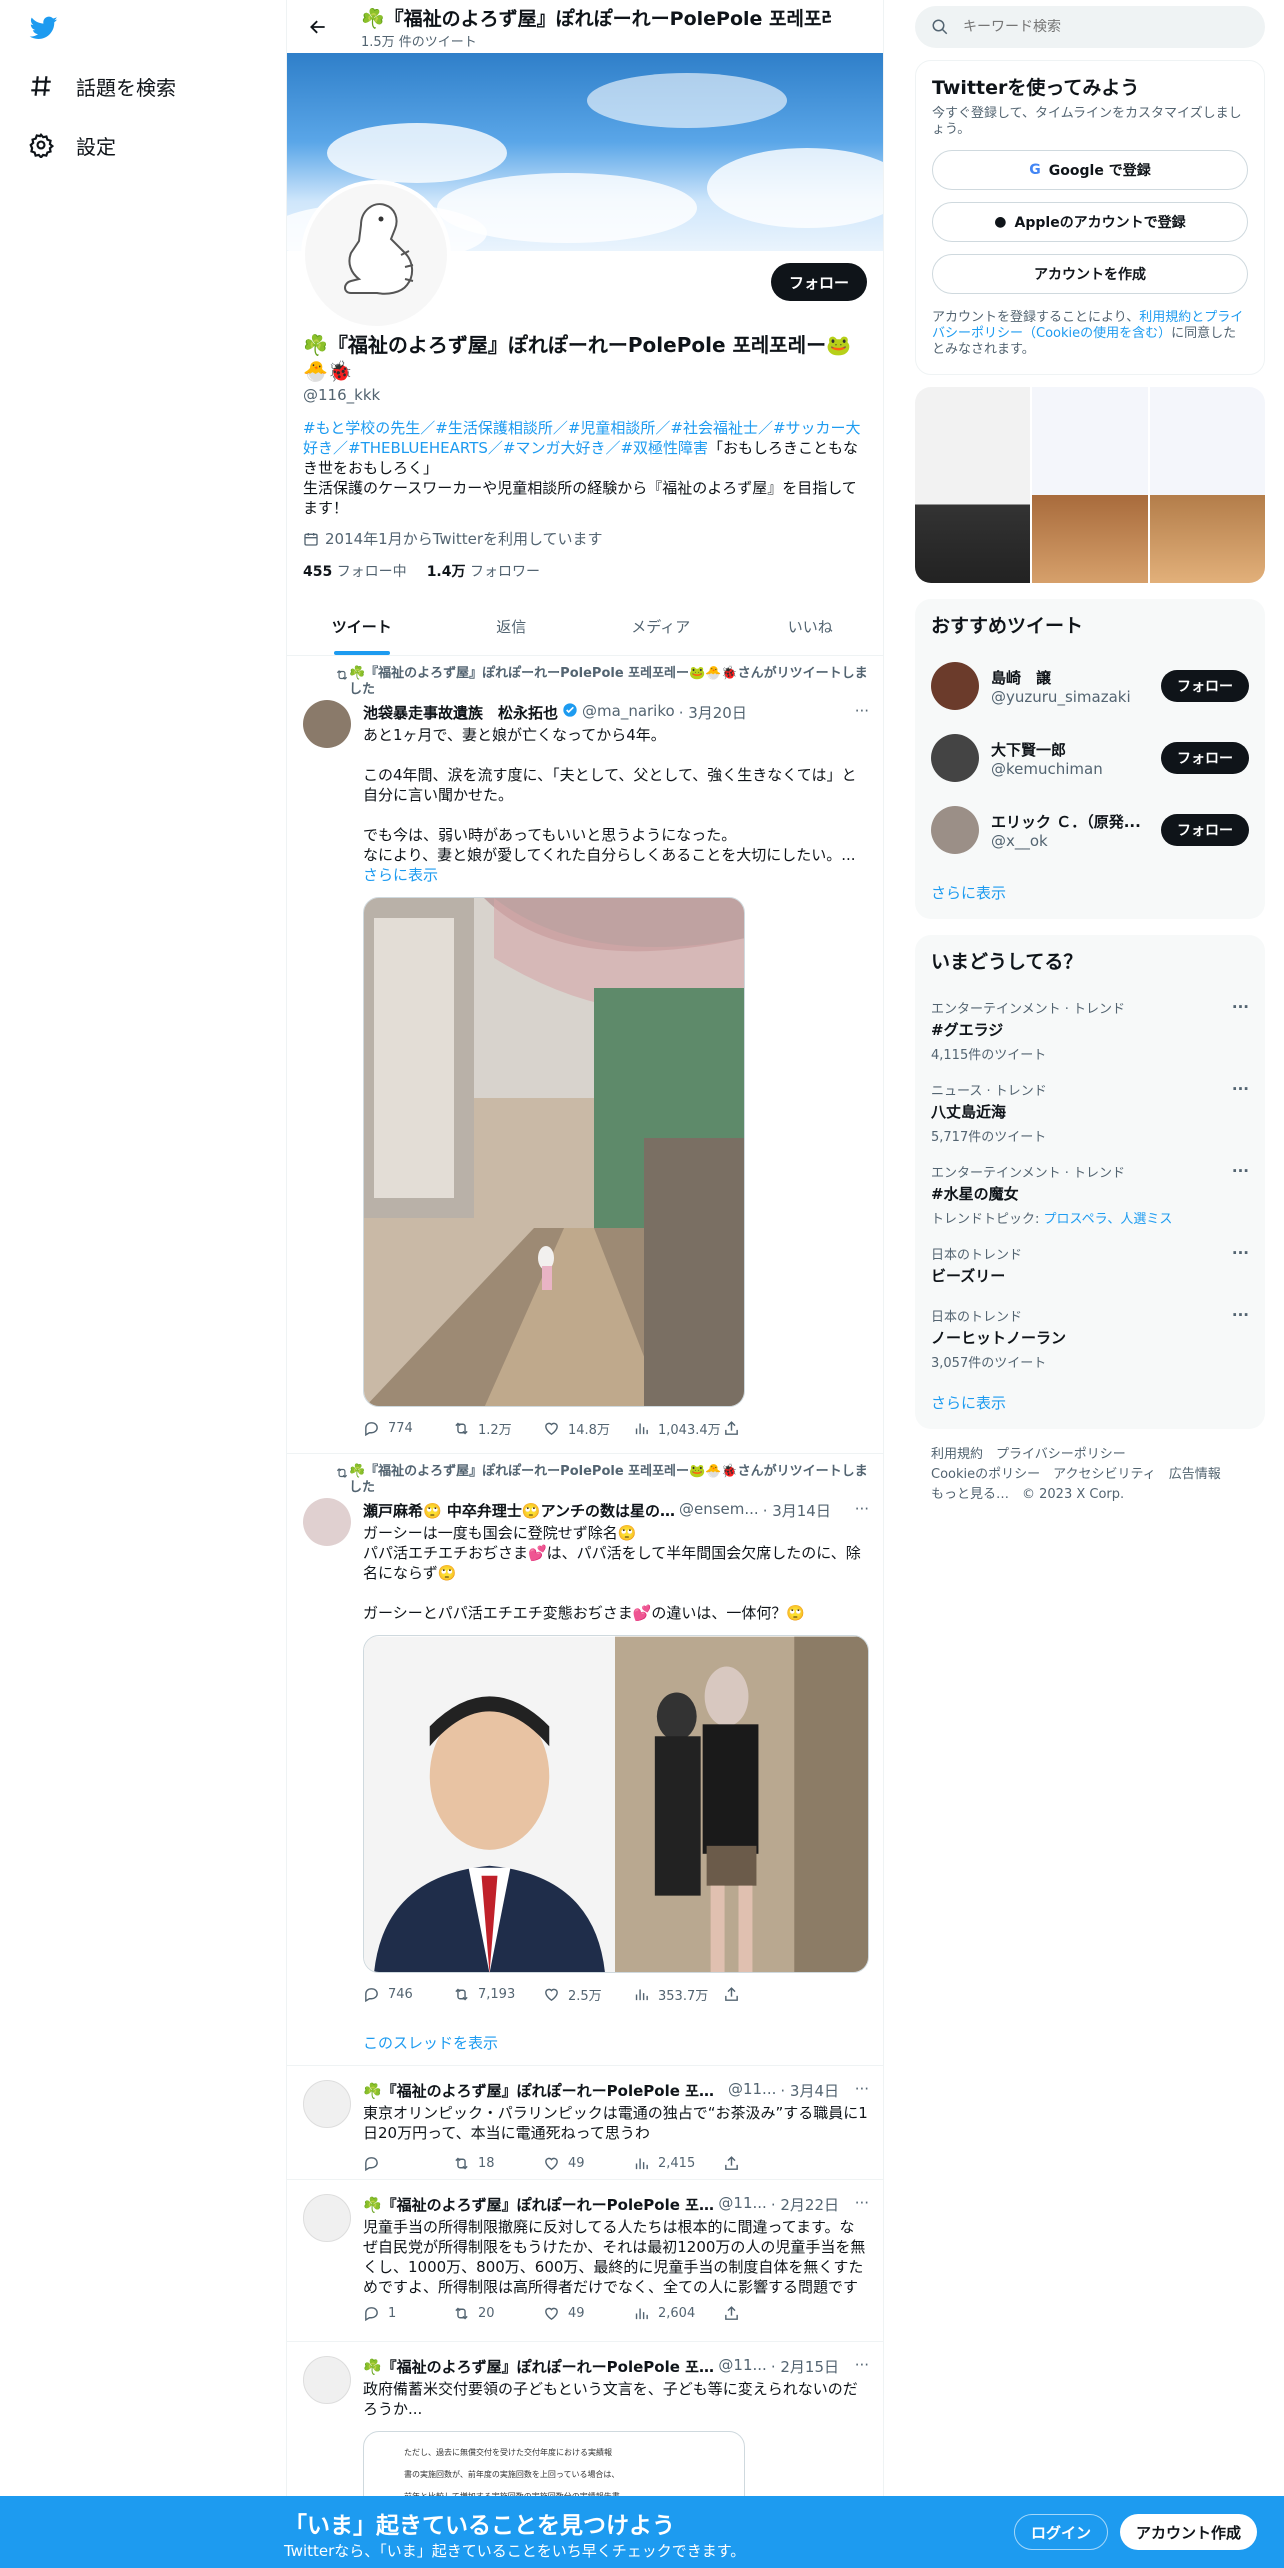  What do you see at coordinates (1090, 1455) in the screenshot?
I see `footer-line: 利用規約 プライバシーポリシー` at bounding box center [1090, 1455].